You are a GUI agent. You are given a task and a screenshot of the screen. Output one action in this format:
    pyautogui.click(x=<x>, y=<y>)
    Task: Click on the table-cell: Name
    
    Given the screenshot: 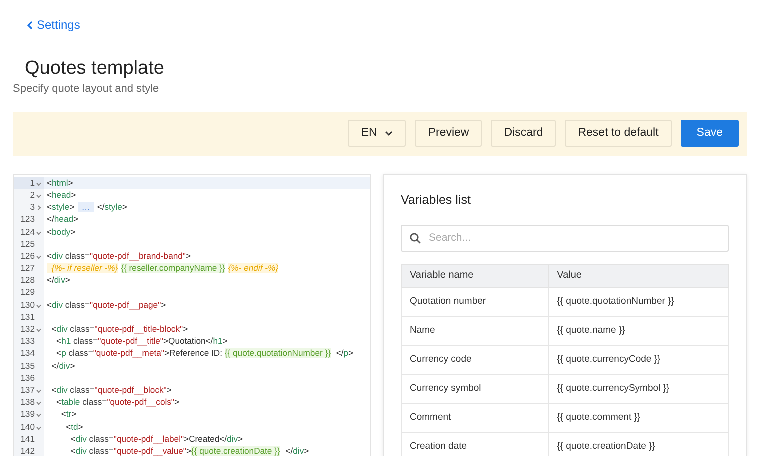 What is the action you would take?
    pyautogui.click(x=475, y=331)
    